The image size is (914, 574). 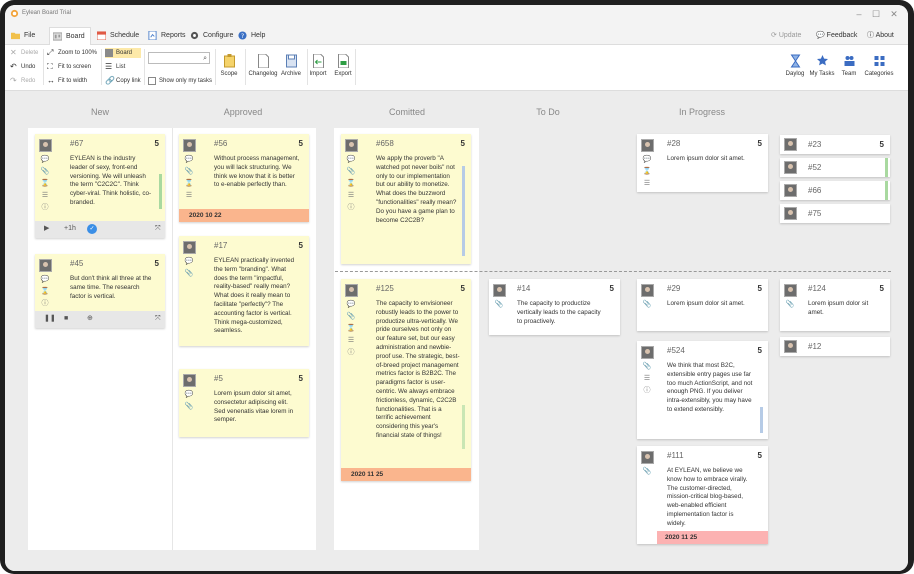 I want to click on card-id: #23, so click(x=815, y=144).